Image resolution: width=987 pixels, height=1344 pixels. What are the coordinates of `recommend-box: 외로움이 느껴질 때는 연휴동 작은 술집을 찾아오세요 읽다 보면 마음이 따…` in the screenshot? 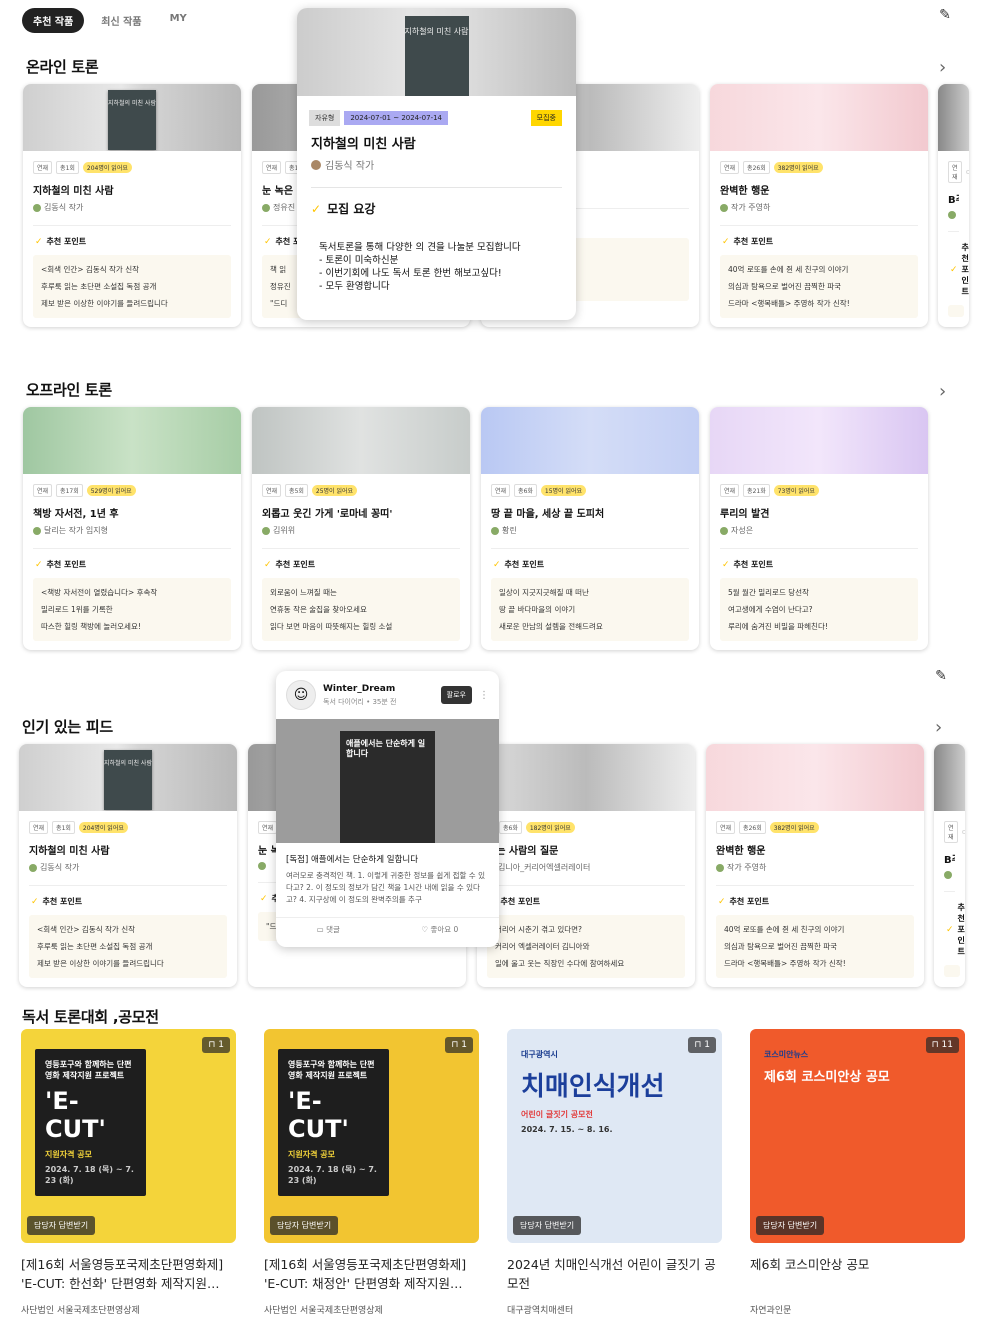 It's located at (361, 609).